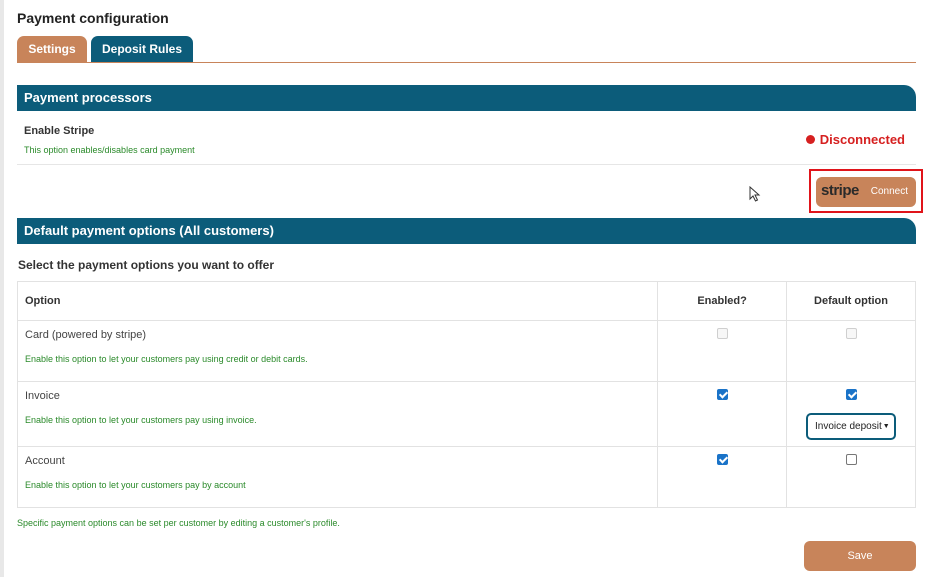  What do you see at coordinates (755, 194) in the screenshot?
I see `mouse-cursor-icon` at bounding box center [755, 194].